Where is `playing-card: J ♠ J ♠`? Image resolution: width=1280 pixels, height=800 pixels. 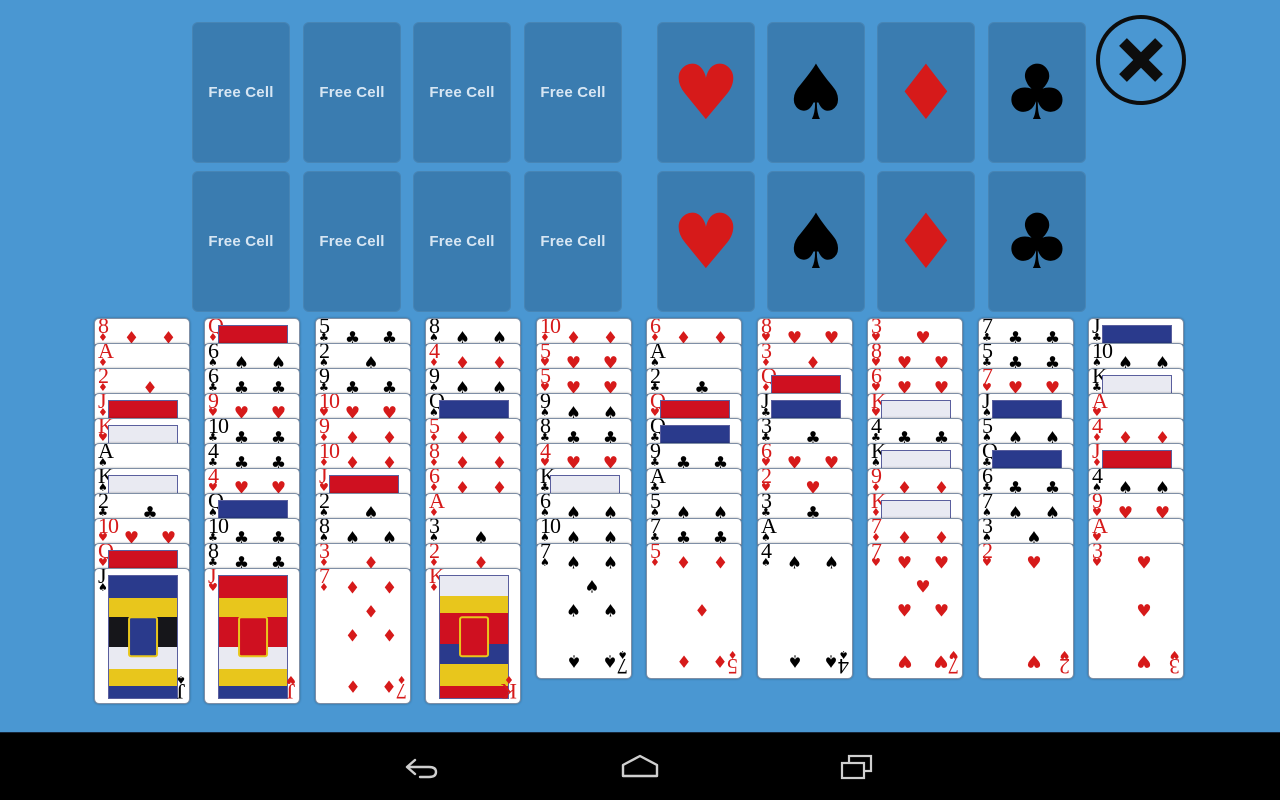
playing-card: J ♠ J ♠ is located at coordinates (142, 636).